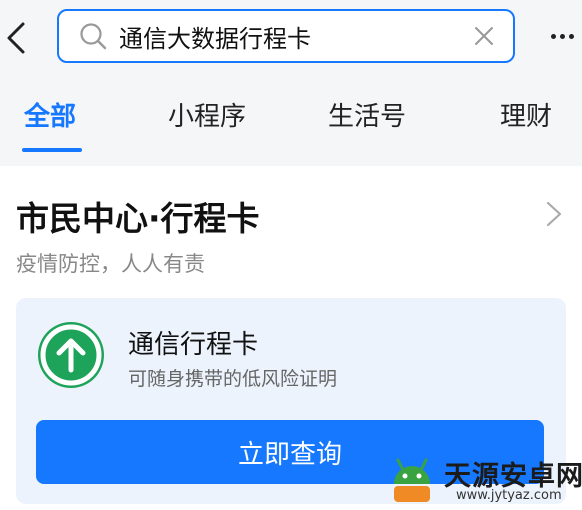 The width and height of the screenshot is (582, 510). What do you see at coordinates (562, 36) in the screenshot?
I see `more-dots-icon` at bounding box center [562, 36].